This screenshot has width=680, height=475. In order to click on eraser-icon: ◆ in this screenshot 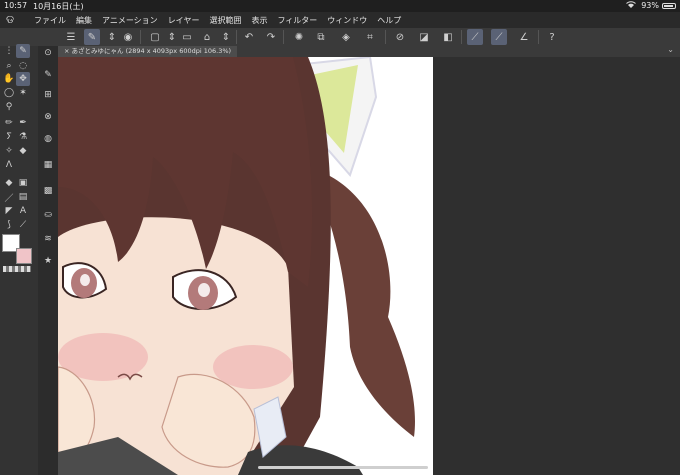, I will do `click(23, 151)`.